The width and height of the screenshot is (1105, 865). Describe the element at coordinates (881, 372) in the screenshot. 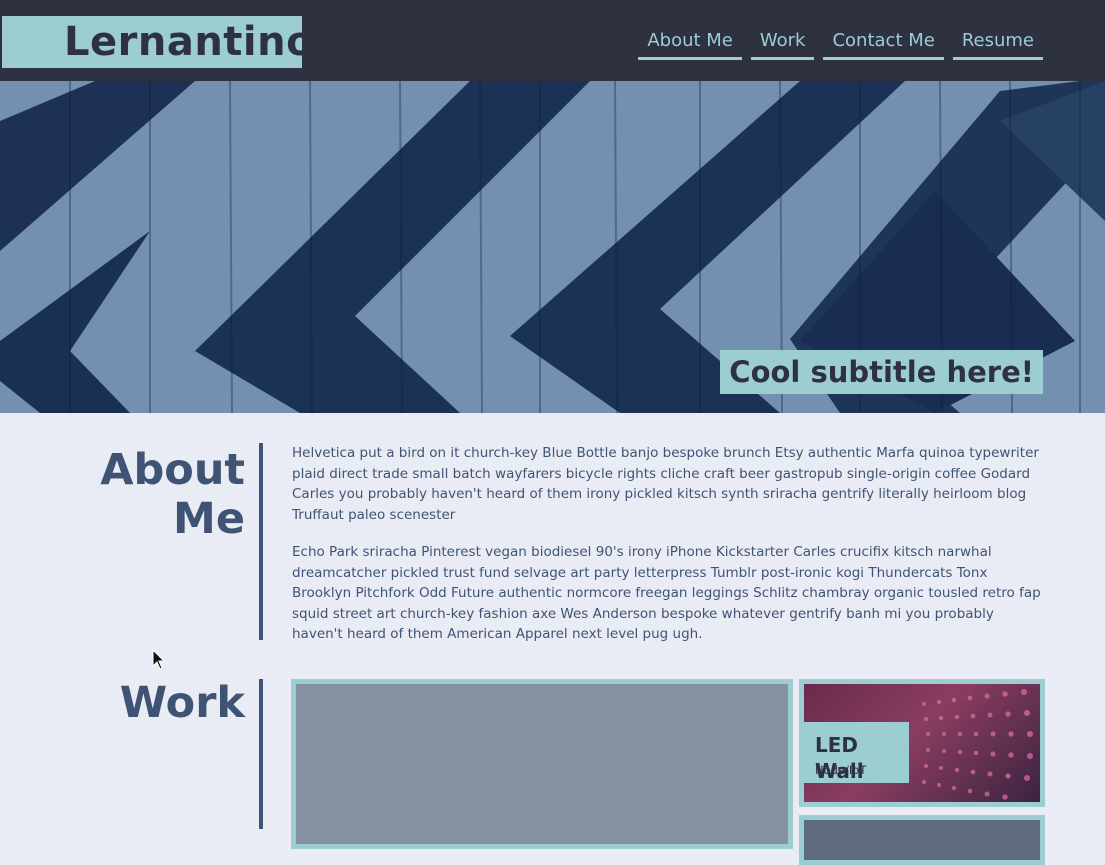

I see `hero-subtitle: Cool subtitle here!` at that location.